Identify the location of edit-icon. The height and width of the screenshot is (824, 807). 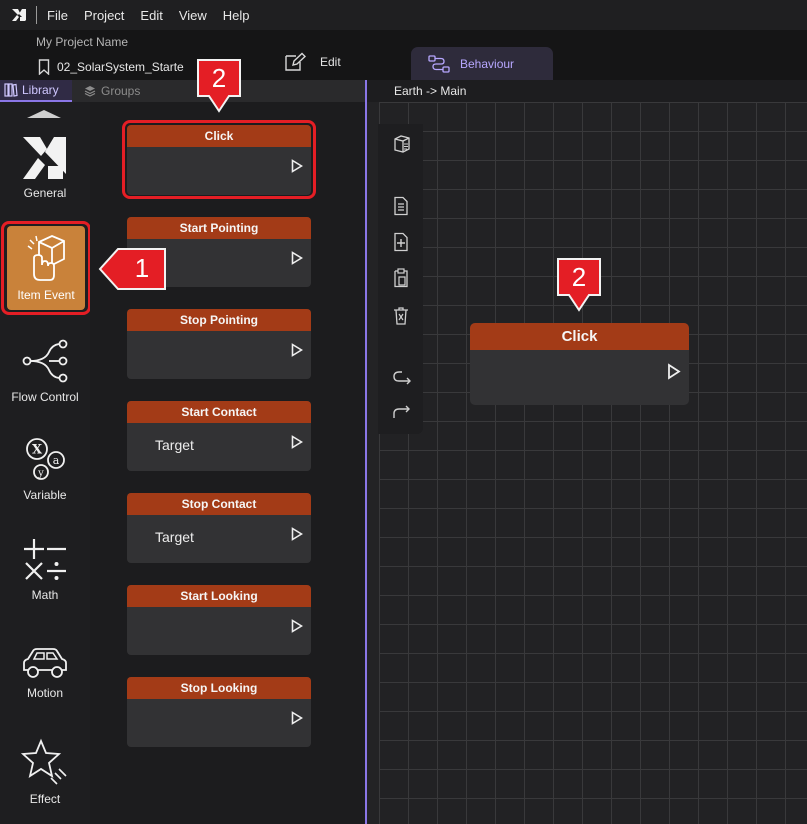
(295, 61).